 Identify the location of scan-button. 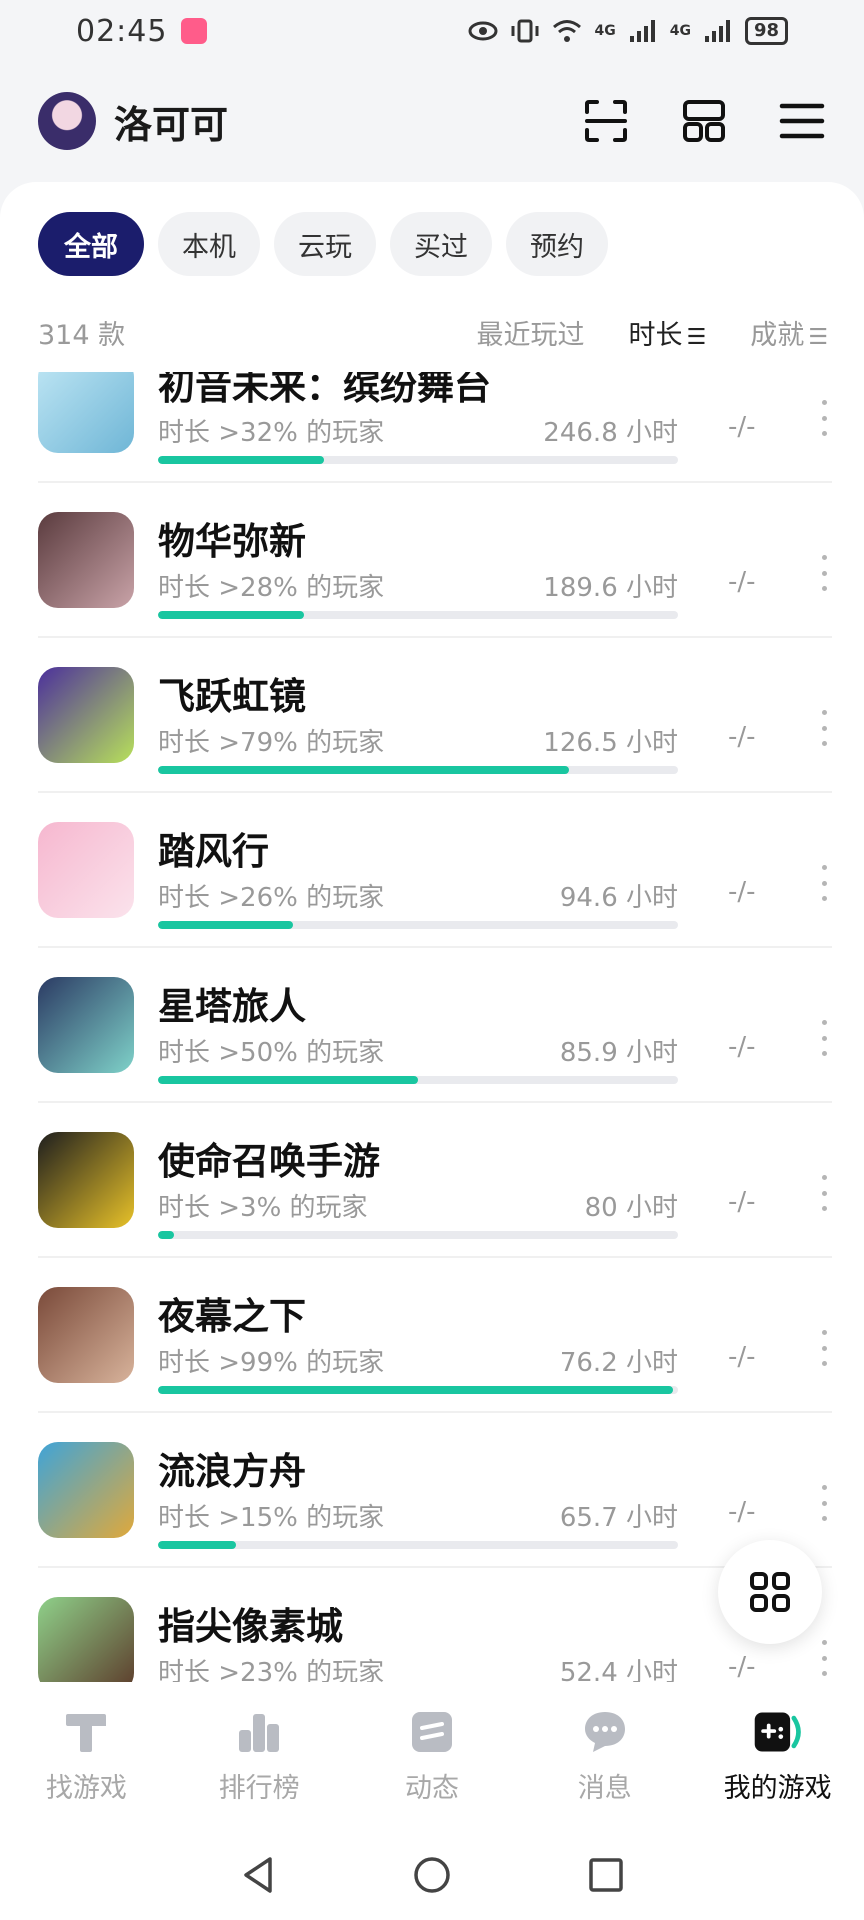
(606, 121).